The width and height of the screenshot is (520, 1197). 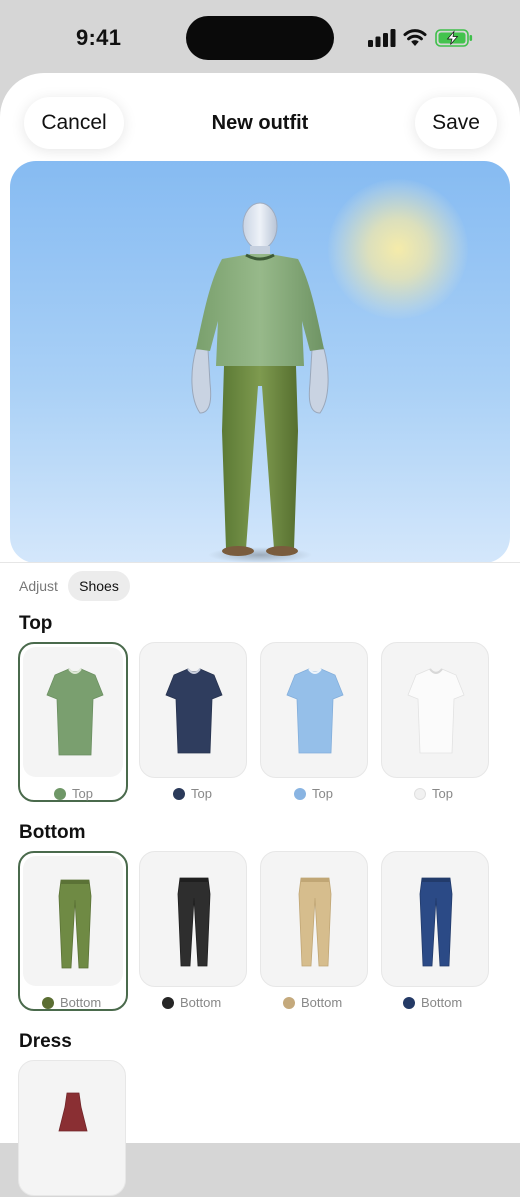 What do you see at coordinates (99, 37) in the screenshot?
I see `status-time: 9:41` at bounding box center [99, 37].